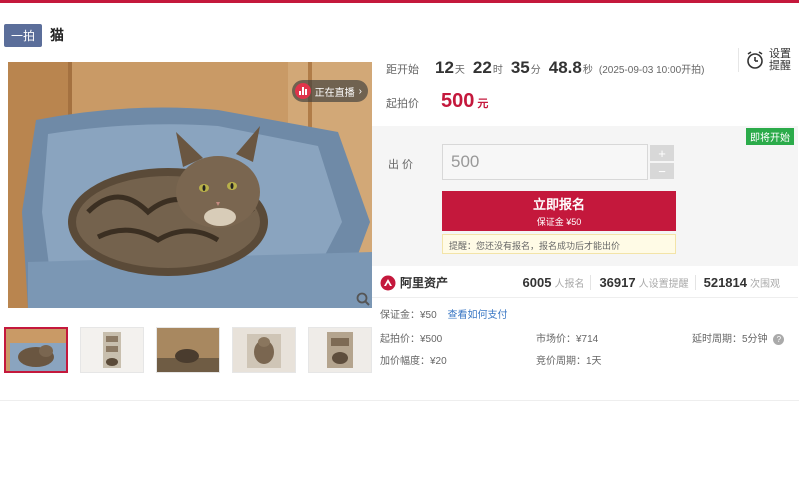 This screenshot has width=799, height=489. Describe the element at coordinates (569, 361) in the screenshot. I see `bidding-cycle-info: 竞价周期：1天` at that location.